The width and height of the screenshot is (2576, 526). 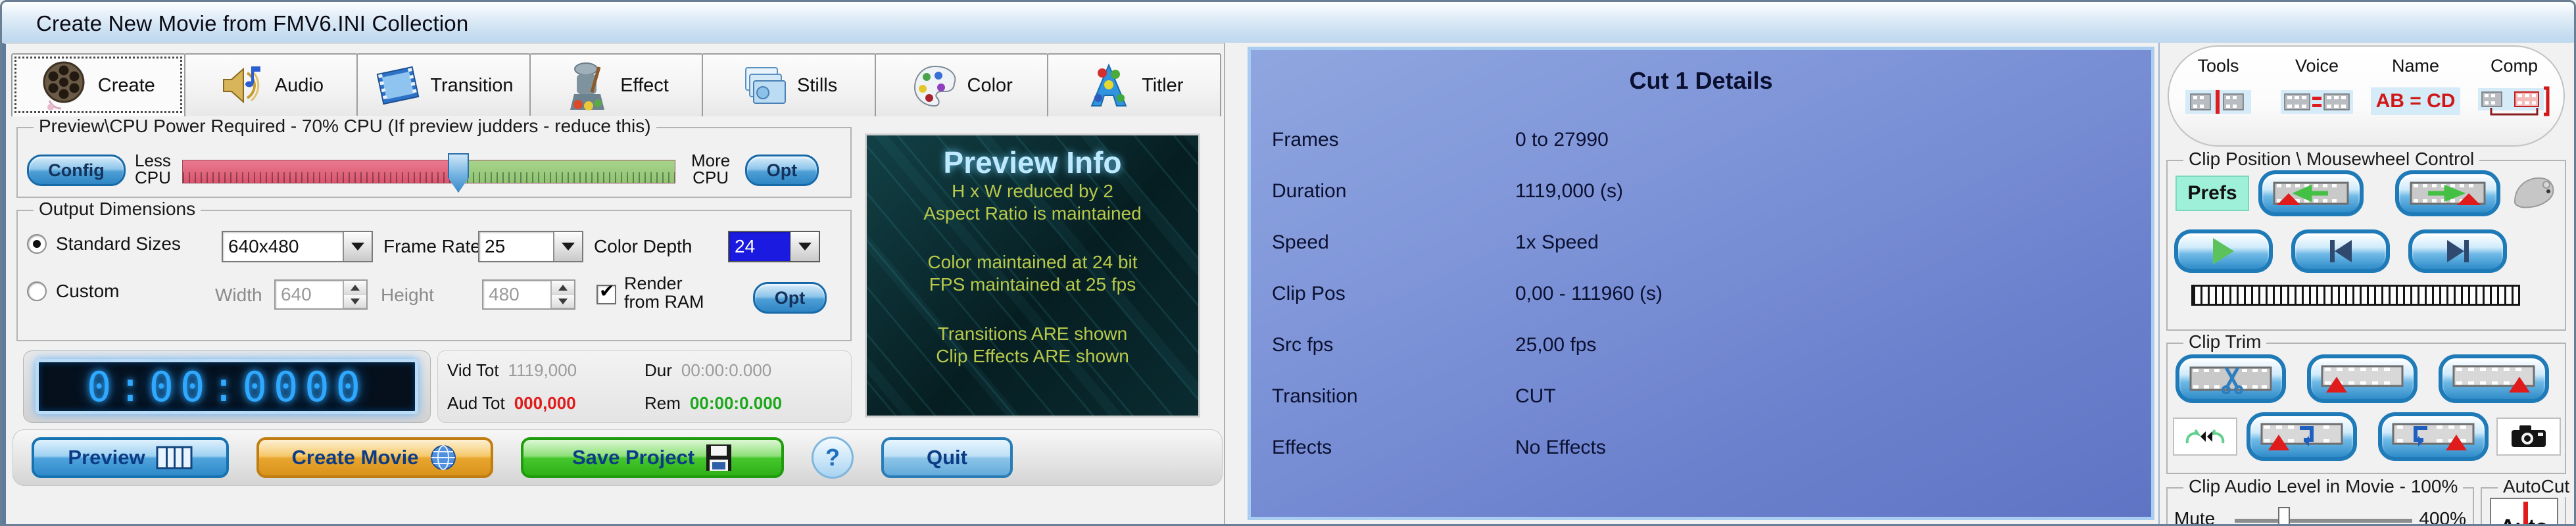 What do you see at coordinates (297, 294) in the screenshot?
I see `width-value: 640` at bounding box center [297, 294].